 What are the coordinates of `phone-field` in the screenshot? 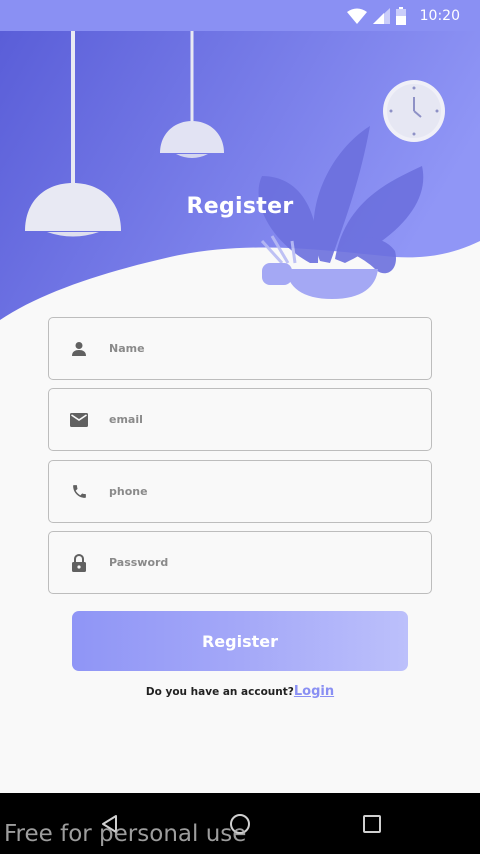 It's located at (240, 491).